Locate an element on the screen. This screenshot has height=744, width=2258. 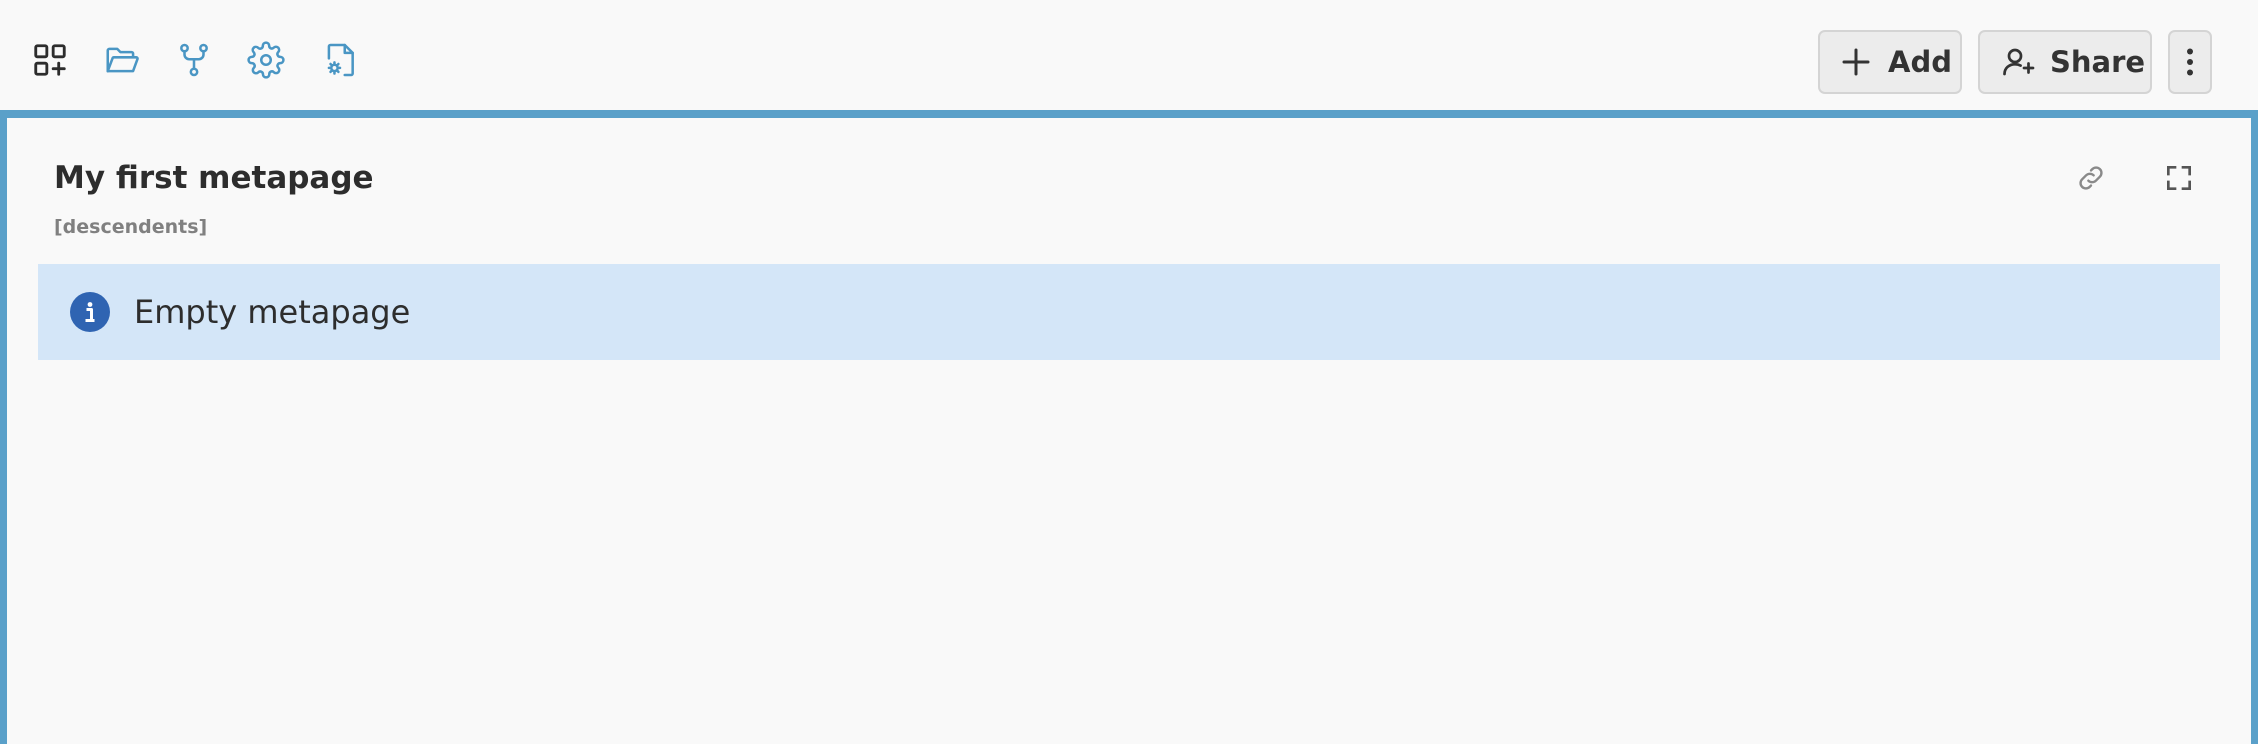
page-title: My first metapage is located at coordinates (214, 178).